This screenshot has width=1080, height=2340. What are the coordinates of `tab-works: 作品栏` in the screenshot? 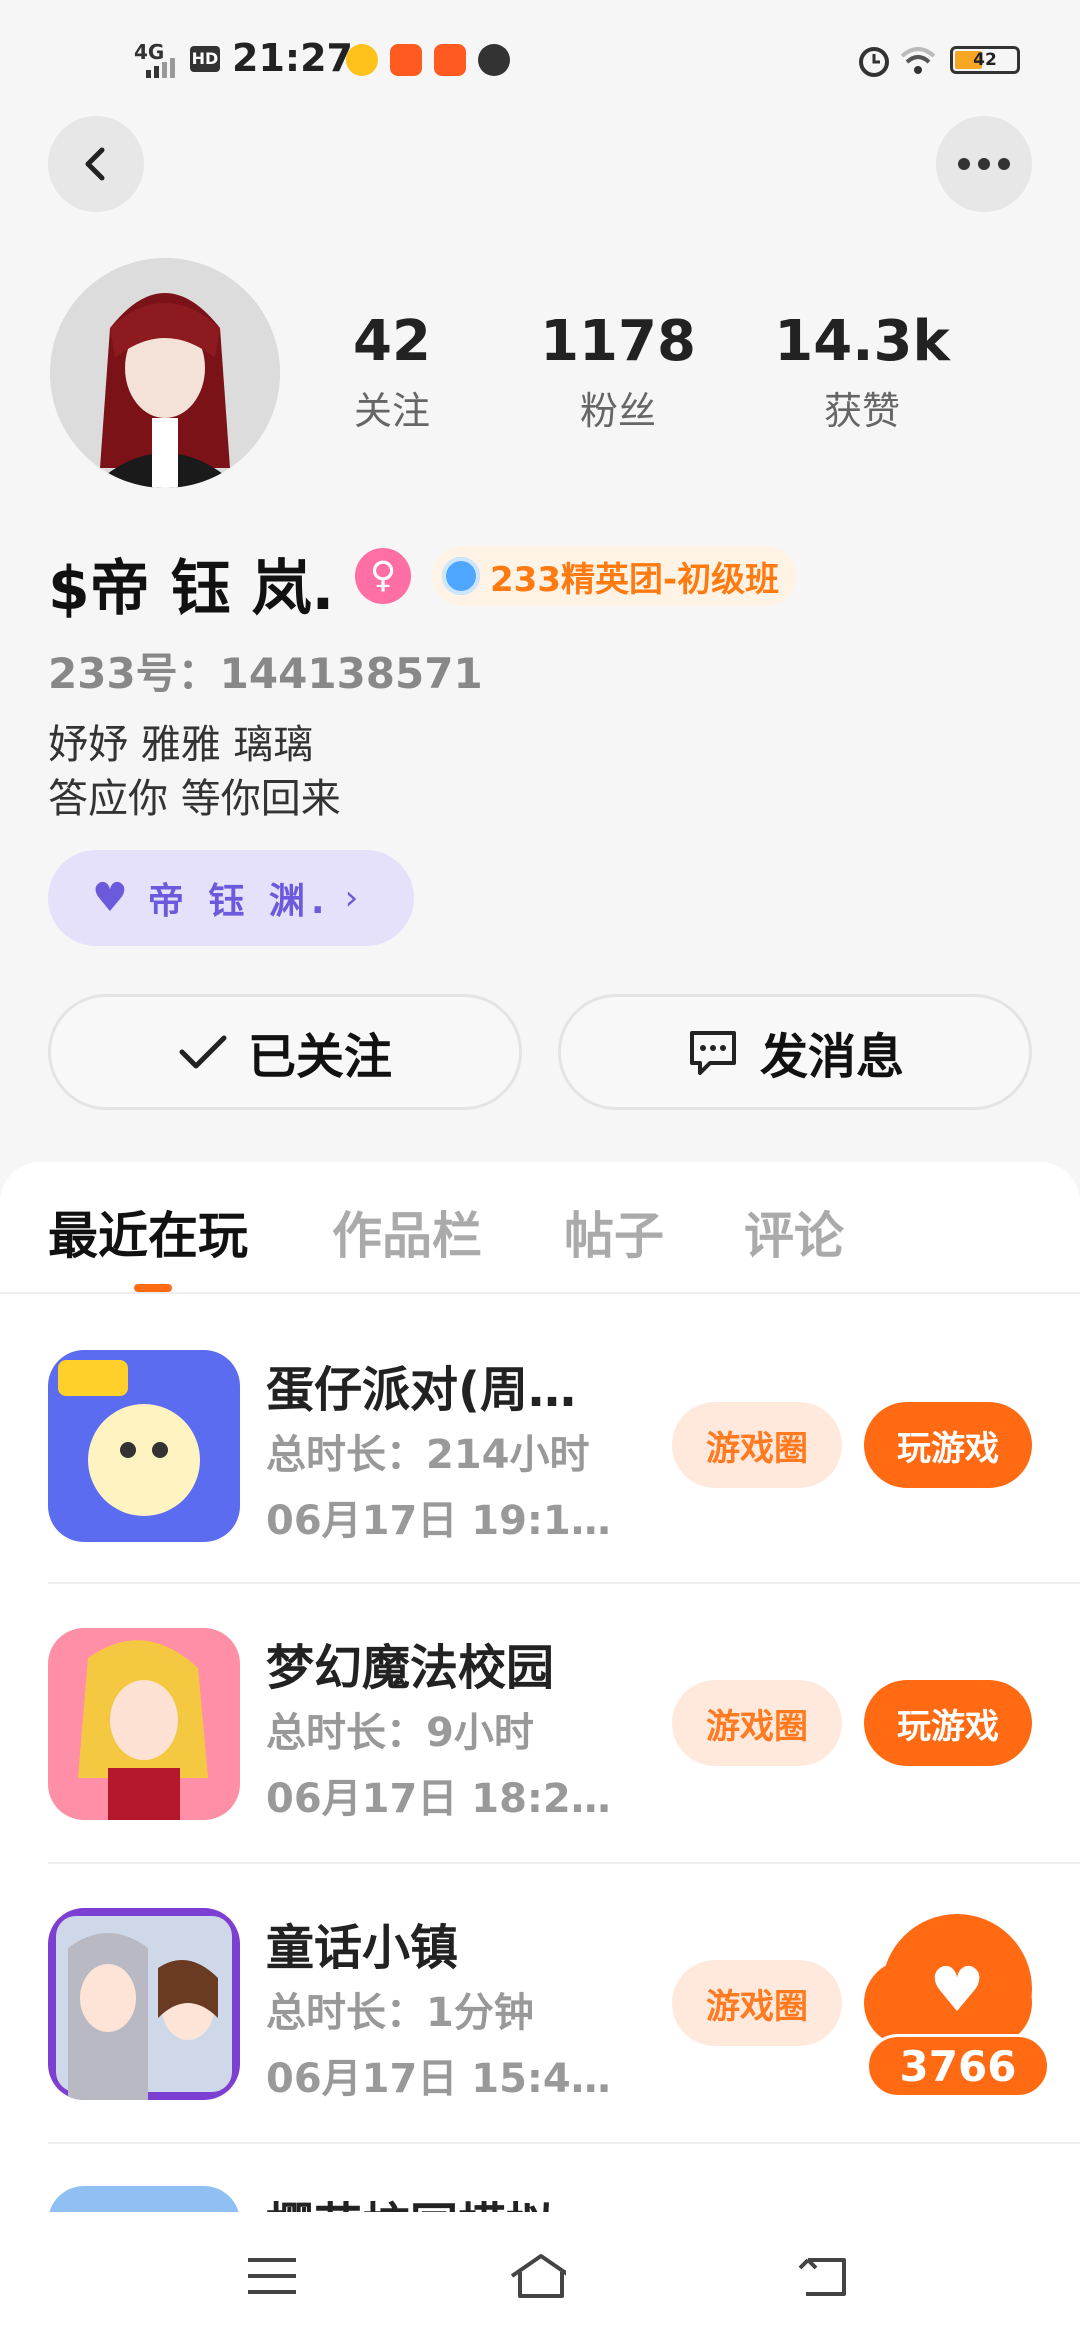 It's located at (407, 1232).